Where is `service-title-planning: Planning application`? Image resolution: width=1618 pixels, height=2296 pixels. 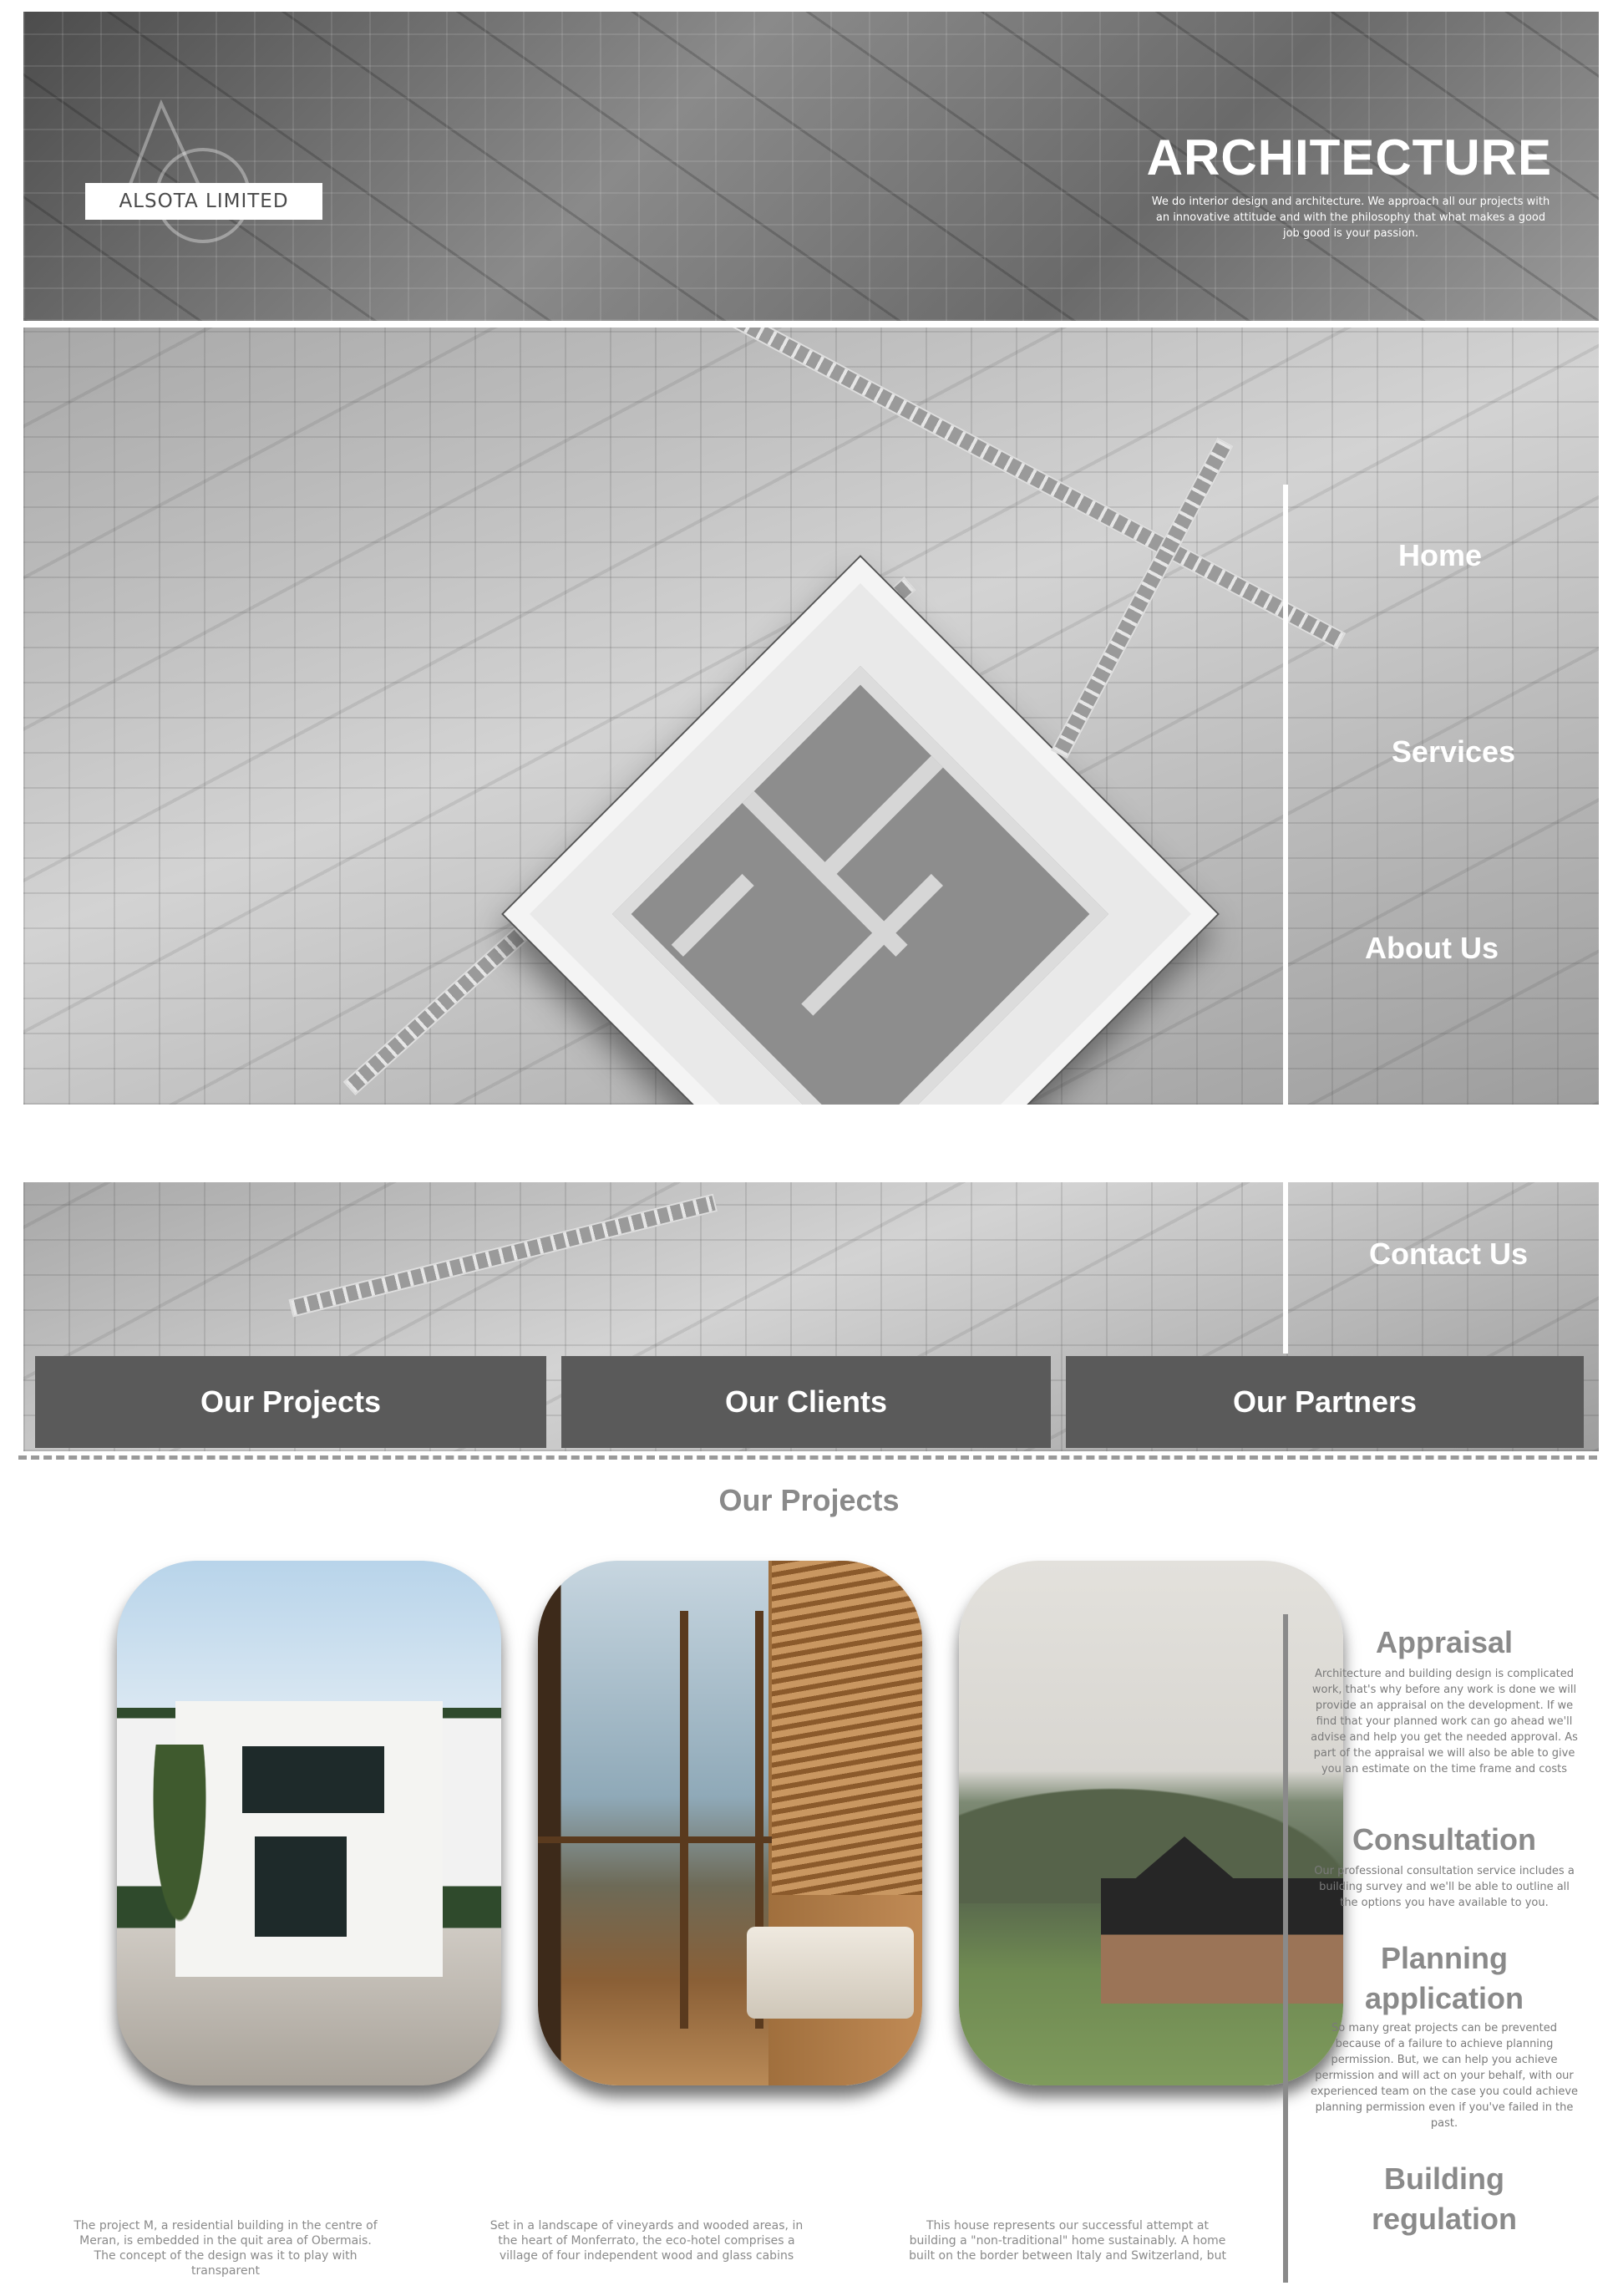
service-title-planning: Planning application is located at coordinates (1444, 1978).